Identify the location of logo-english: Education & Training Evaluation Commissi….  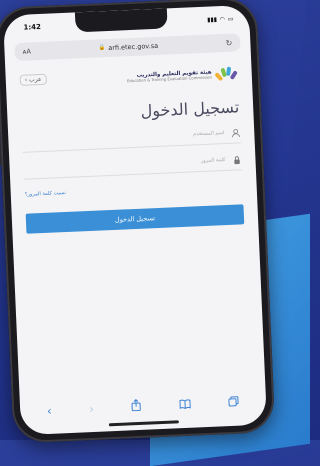
(169, 79).